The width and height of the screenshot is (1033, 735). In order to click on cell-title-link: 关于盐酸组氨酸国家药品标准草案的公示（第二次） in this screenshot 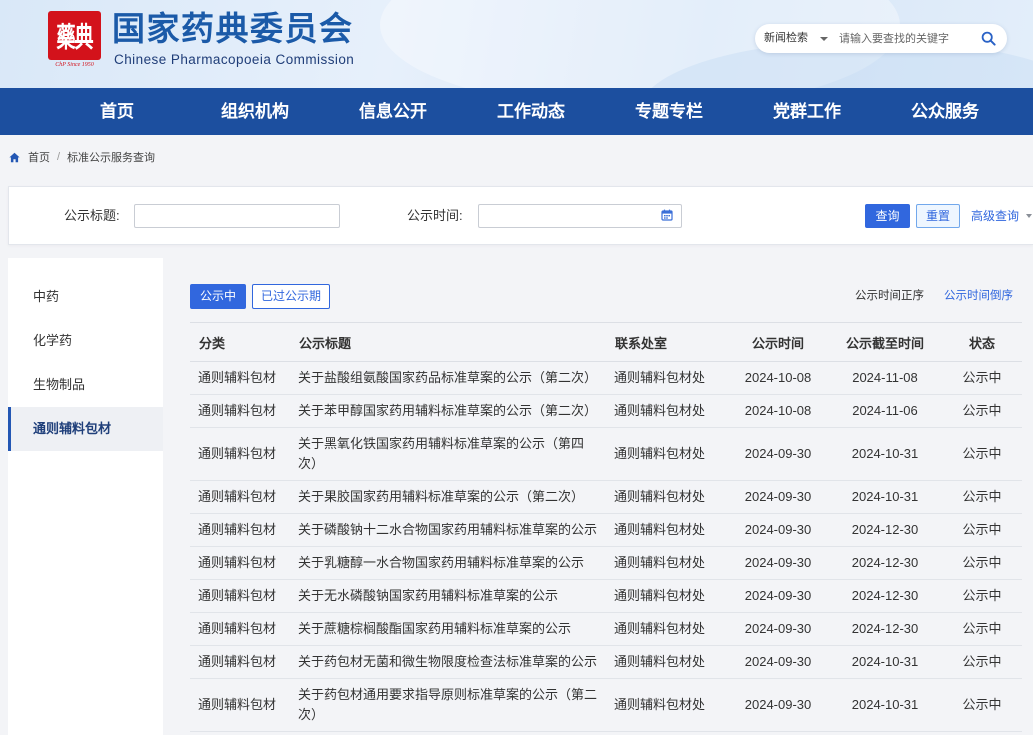, I will do `click(448, 378)`.